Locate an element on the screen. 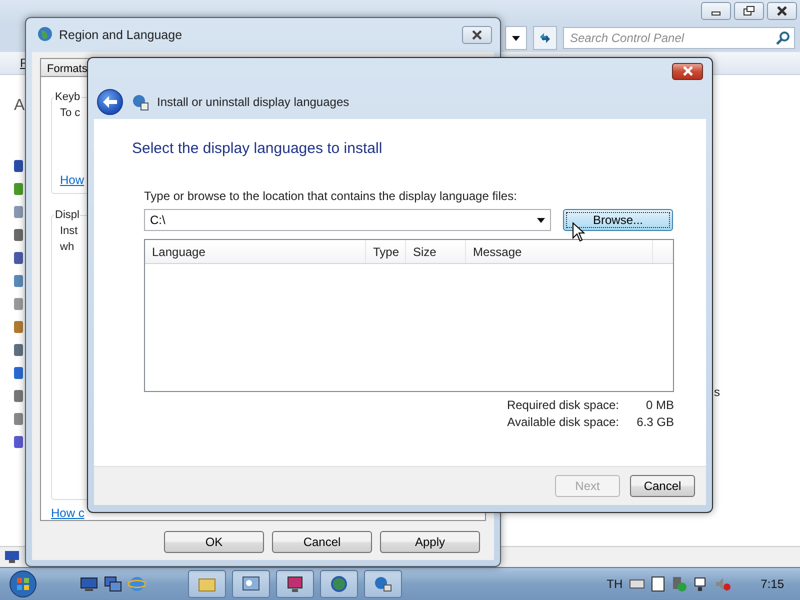 The height and width of the screenshot is (600, 800). refresh-button is located at coordinates (545, 38).